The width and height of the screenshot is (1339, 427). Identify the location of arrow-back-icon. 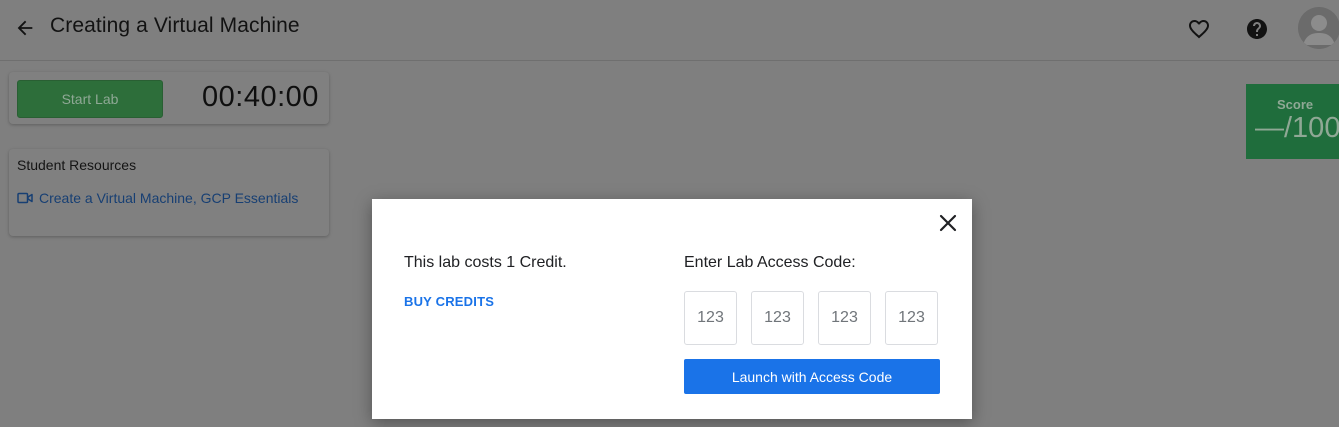
(25, 28).